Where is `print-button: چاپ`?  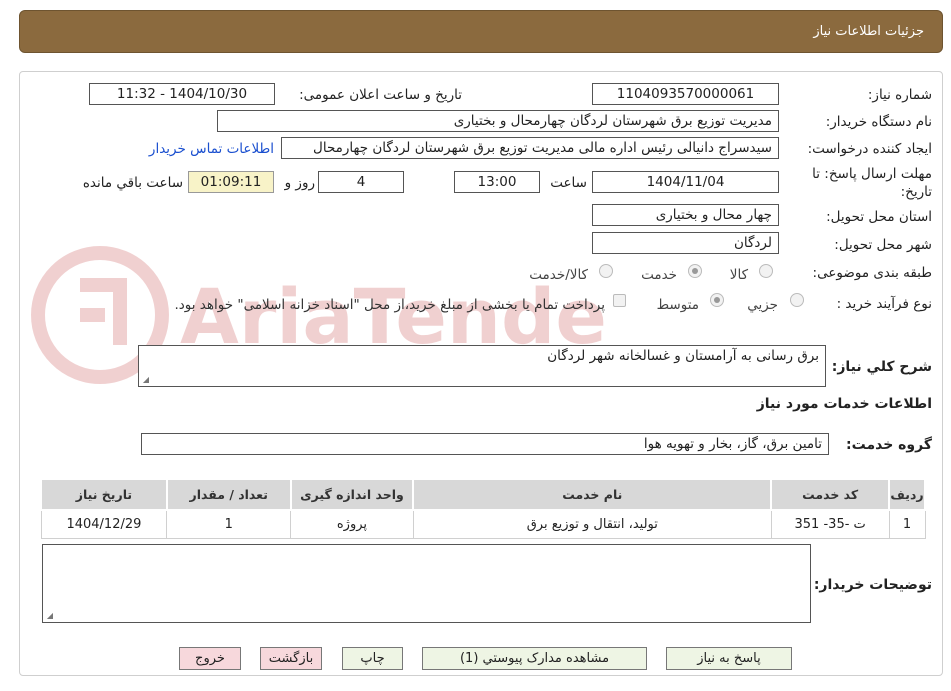
print-button: چاپ is located at coordinates (372, 658).